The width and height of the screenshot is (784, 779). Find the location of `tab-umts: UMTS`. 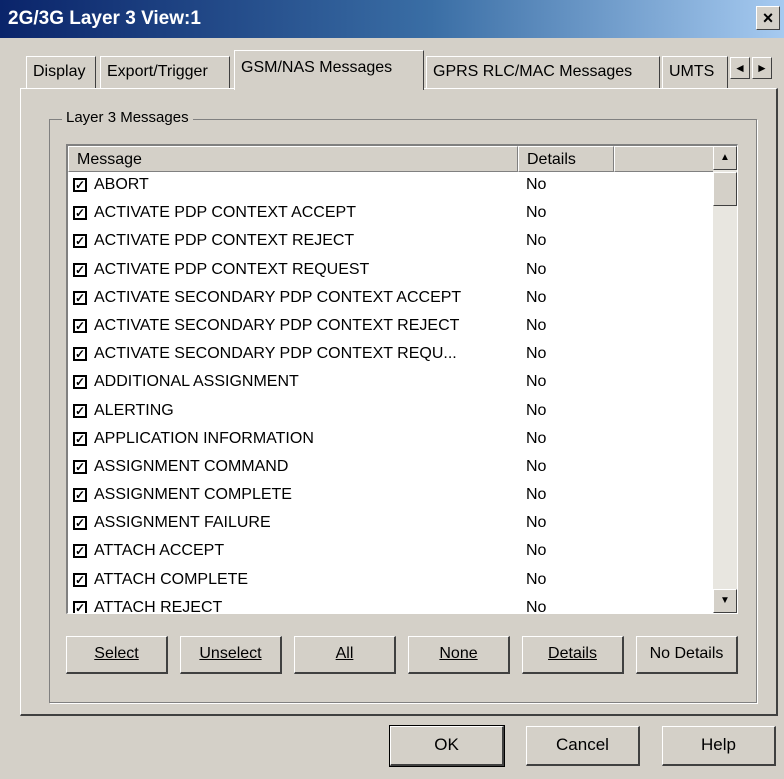

tab-umts: UMTS is located at coordinates (695, 72).